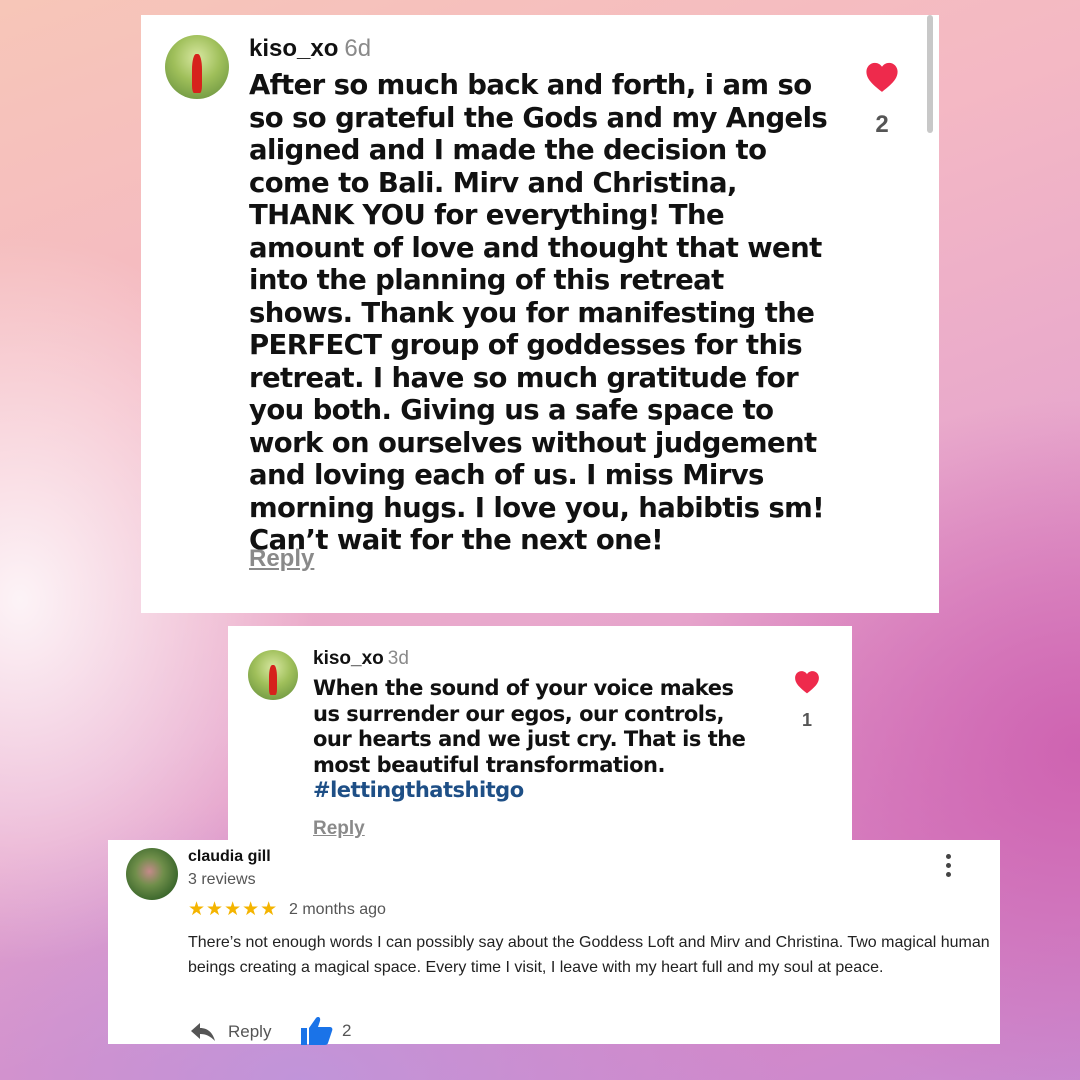 Image resolution: width=1080 pixels, height=1080 pixels. What do you see at coordinates (806, 720) in the screenshot?
I see `like-count: 1` at bounding box center [806, 720].